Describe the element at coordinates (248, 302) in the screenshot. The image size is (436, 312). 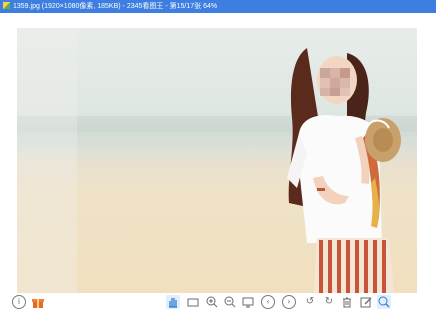
I see `slideshow-icon` at that location.